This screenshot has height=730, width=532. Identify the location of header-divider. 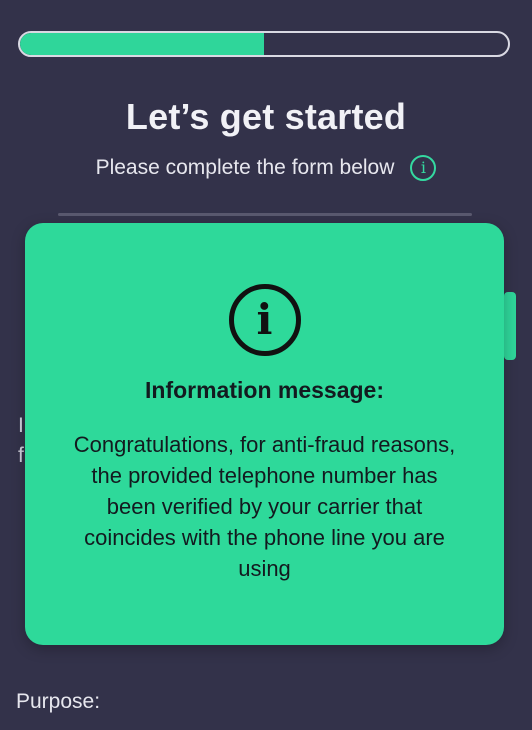
(265, 214).